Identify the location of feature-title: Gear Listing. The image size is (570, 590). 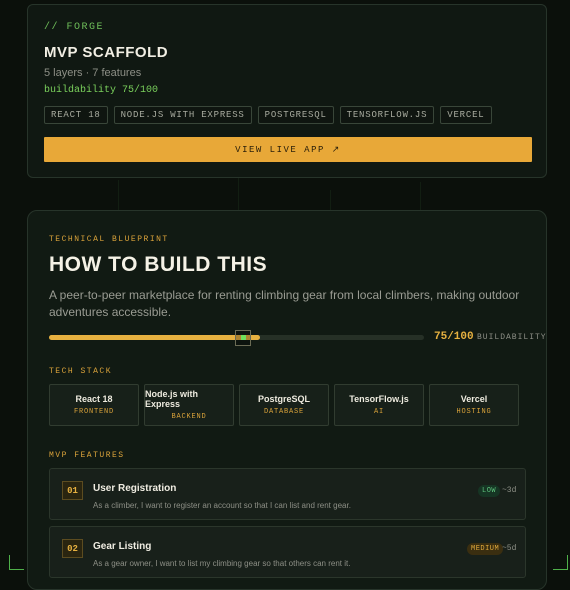
(122, 546).